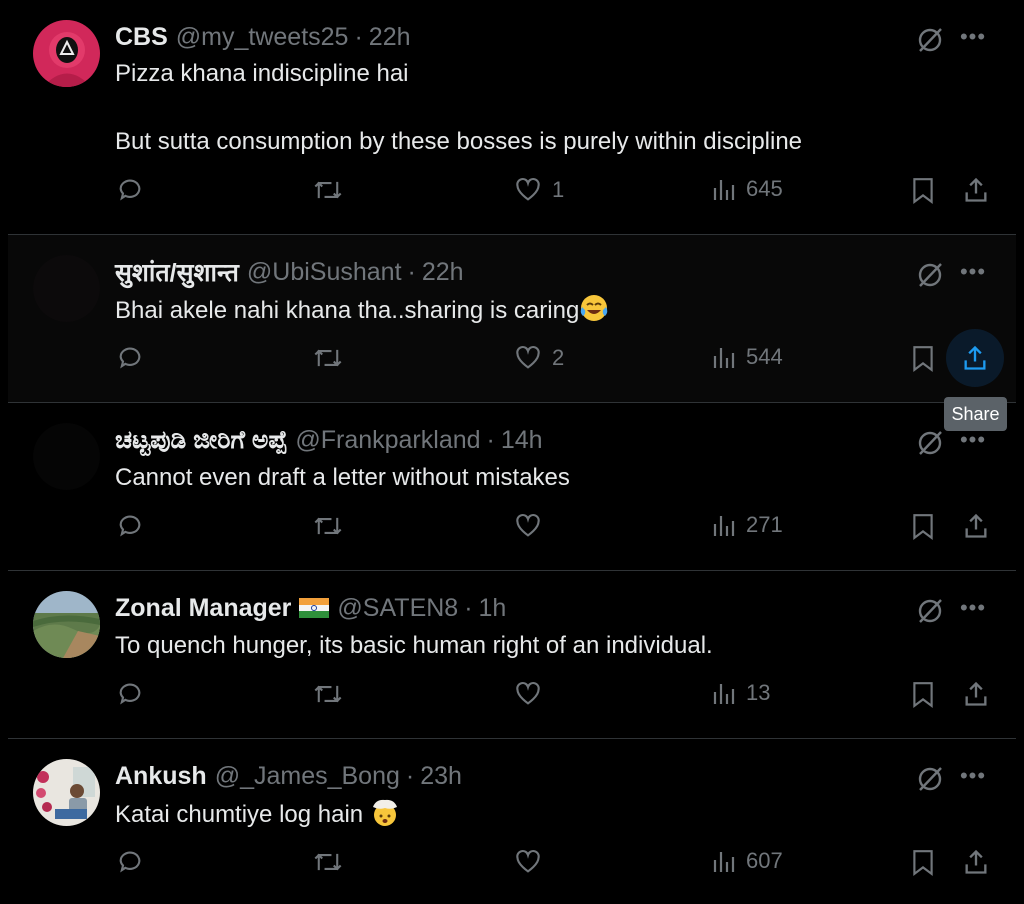 This screenshot has width=1024, height=904. I want to click on views-button: 544, so click(747, 357).